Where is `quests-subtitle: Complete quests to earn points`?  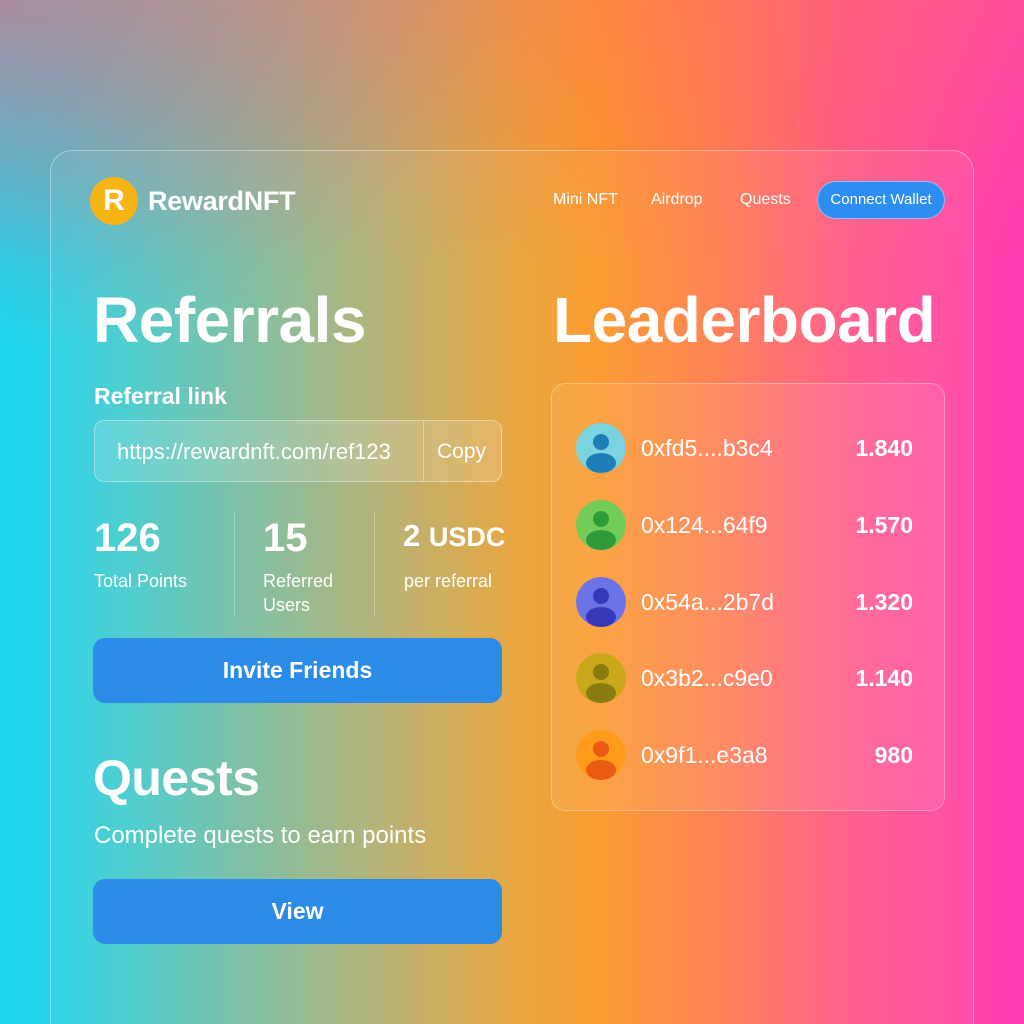
quests-subtitle: Complete quests to earn points is located at coordinates (260, 835).